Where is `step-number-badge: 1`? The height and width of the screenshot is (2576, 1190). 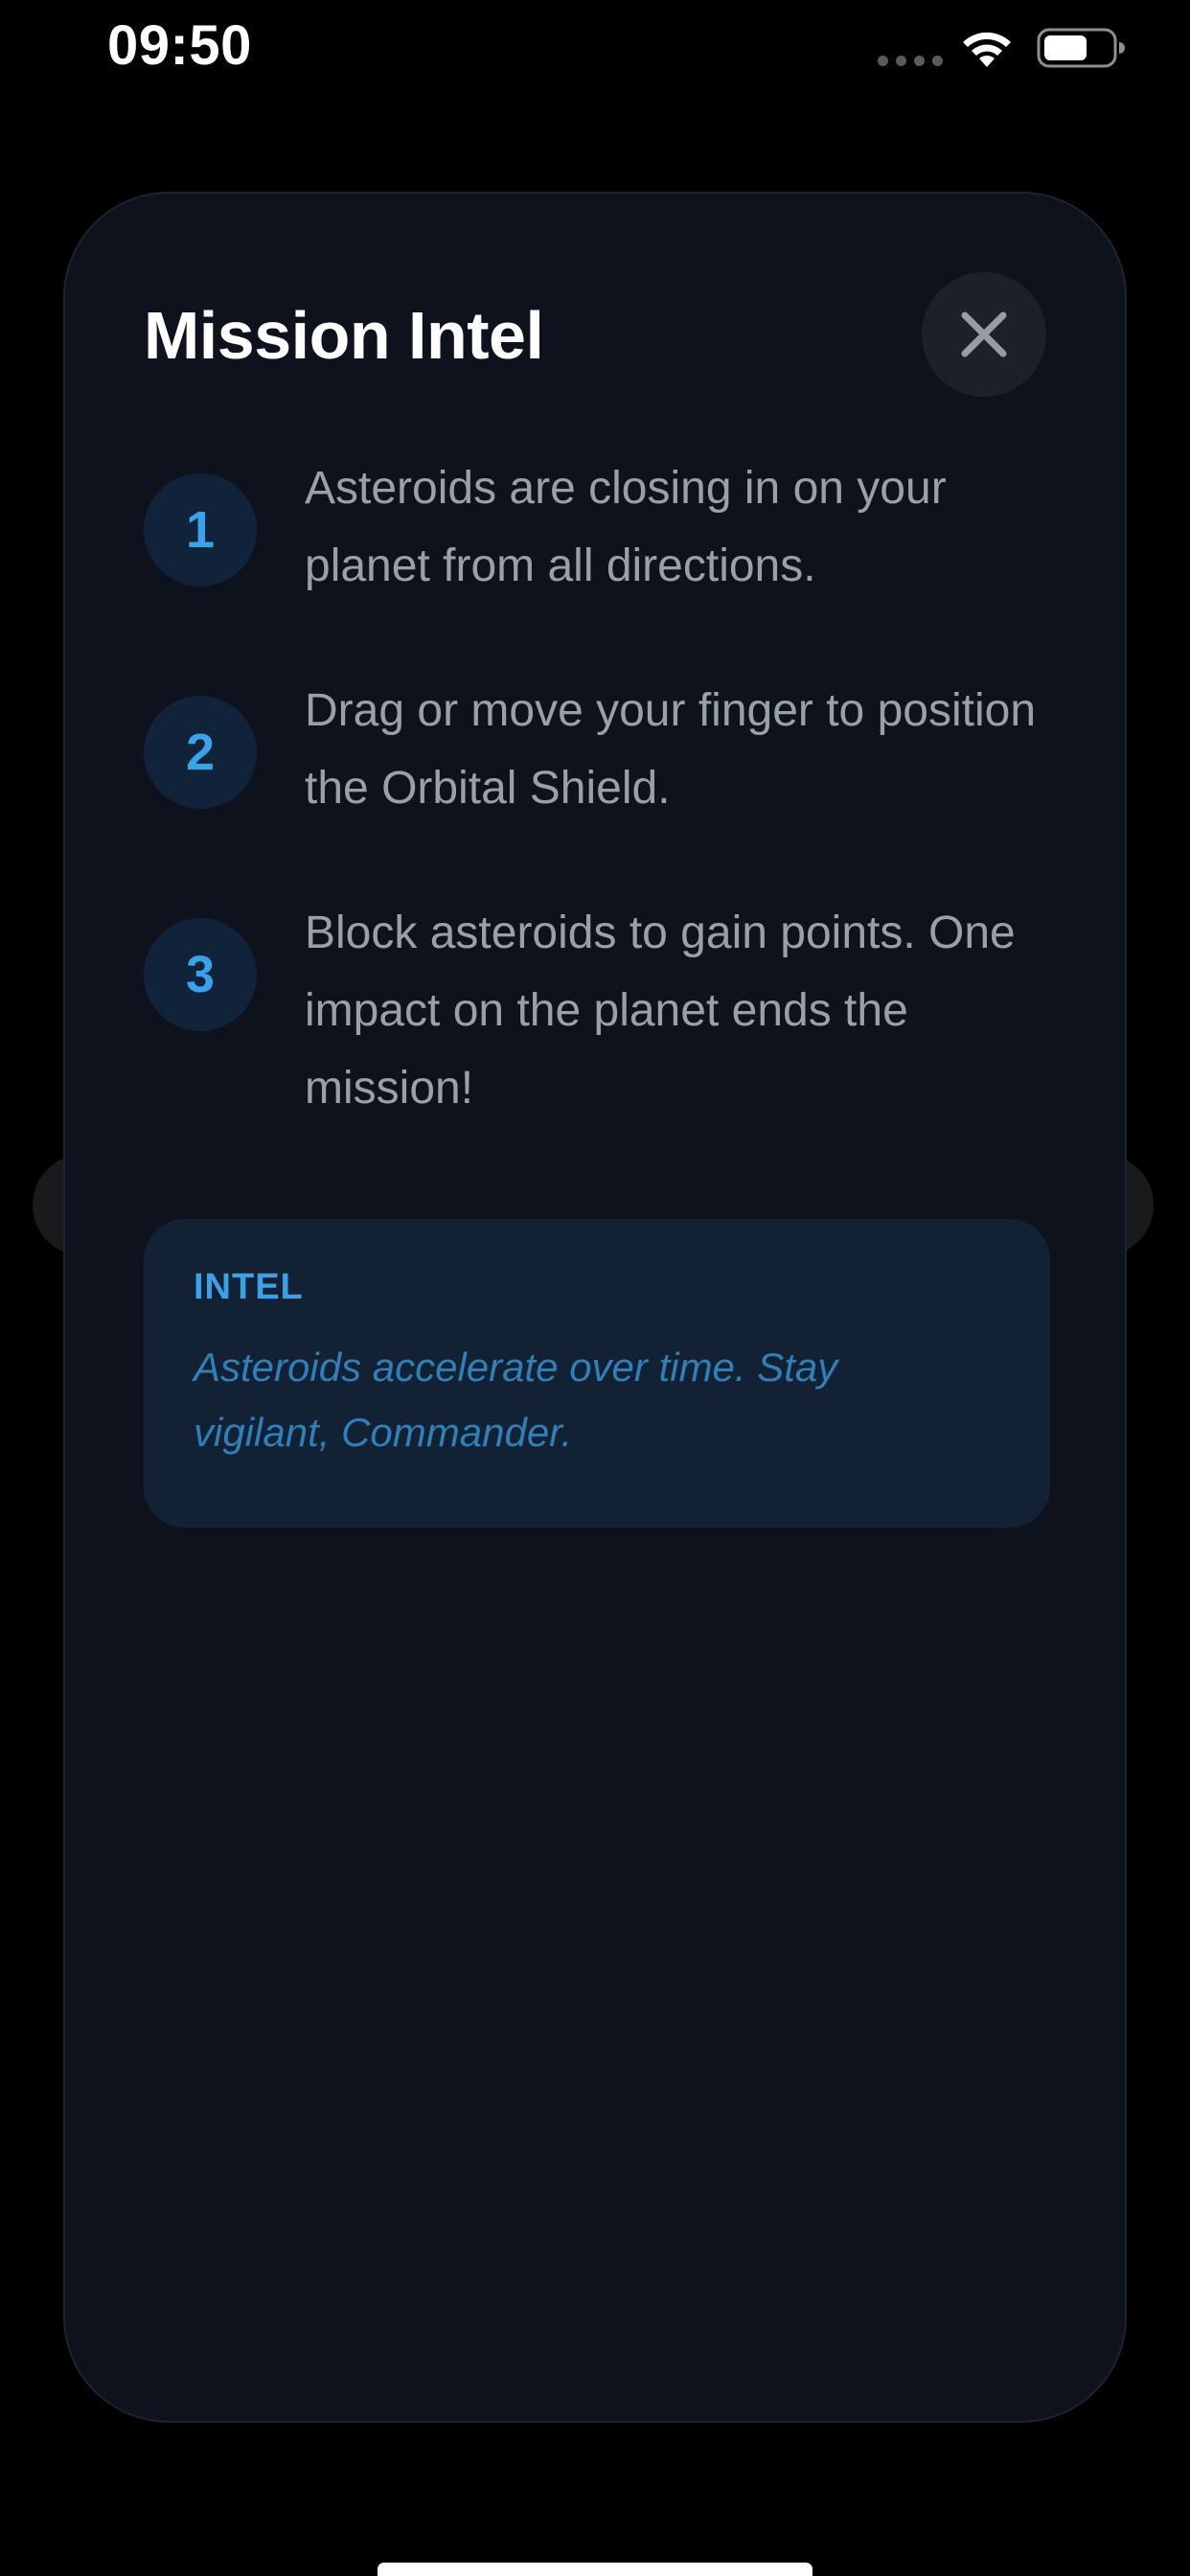
step-number-badge: 1 is located at coordinates (201, 529).